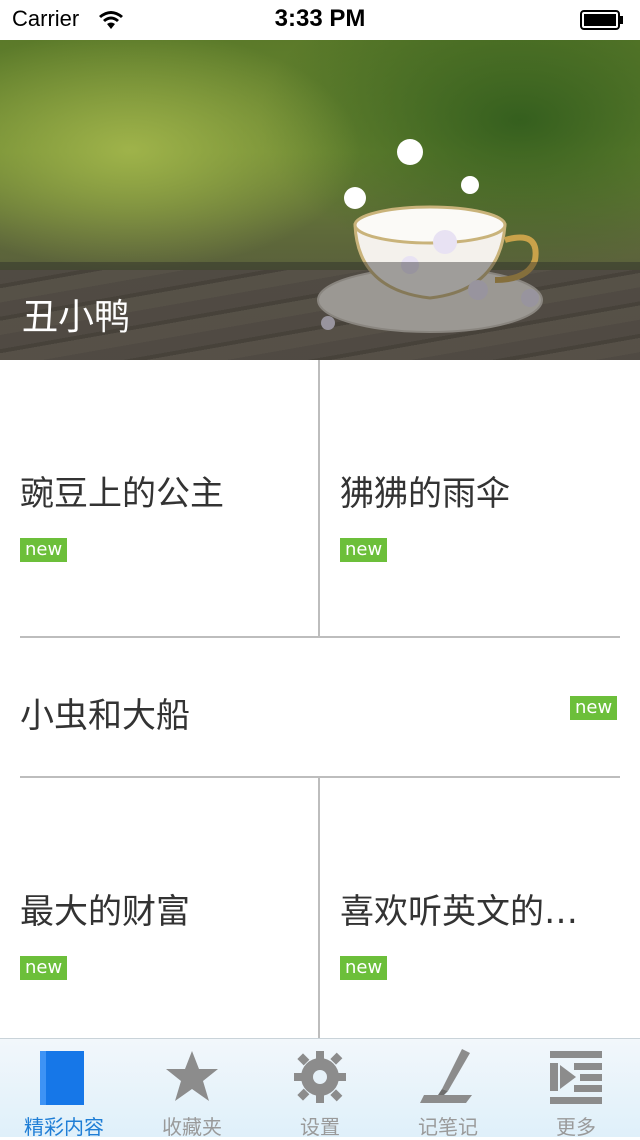  I want to click on story-title: 狒狒的雨伞, so click(425, 494).